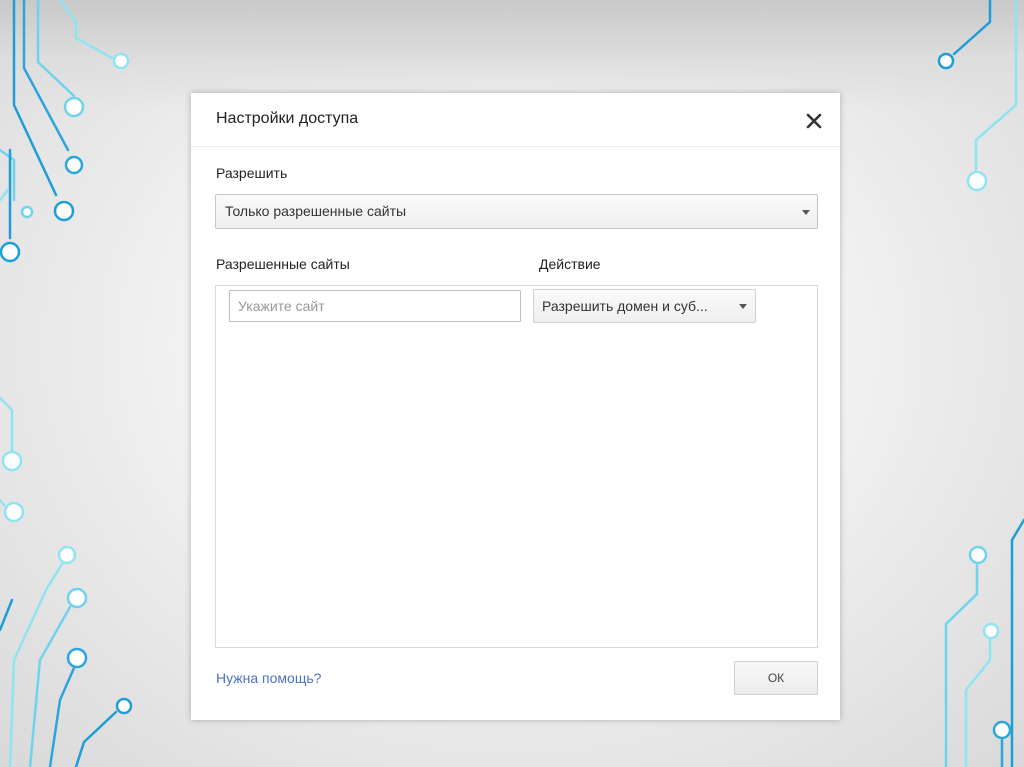 The image size is (1024, 767). Describe the element at coordinates (283, 264) in the screenshot. I see `allowed-sites-label: Разрешенные сайты` at that location.